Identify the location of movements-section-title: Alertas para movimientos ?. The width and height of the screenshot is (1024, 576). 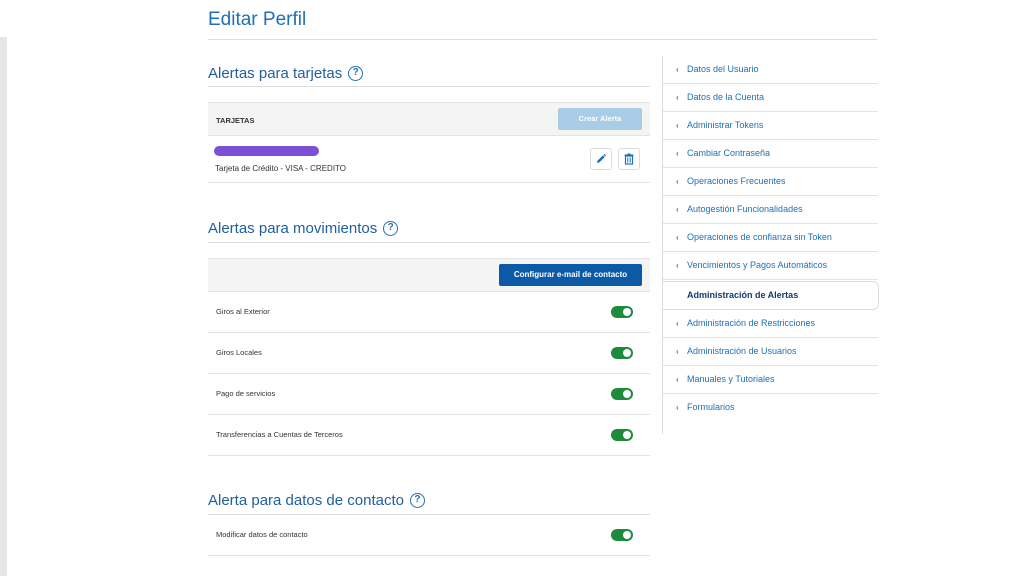
(303, 228).